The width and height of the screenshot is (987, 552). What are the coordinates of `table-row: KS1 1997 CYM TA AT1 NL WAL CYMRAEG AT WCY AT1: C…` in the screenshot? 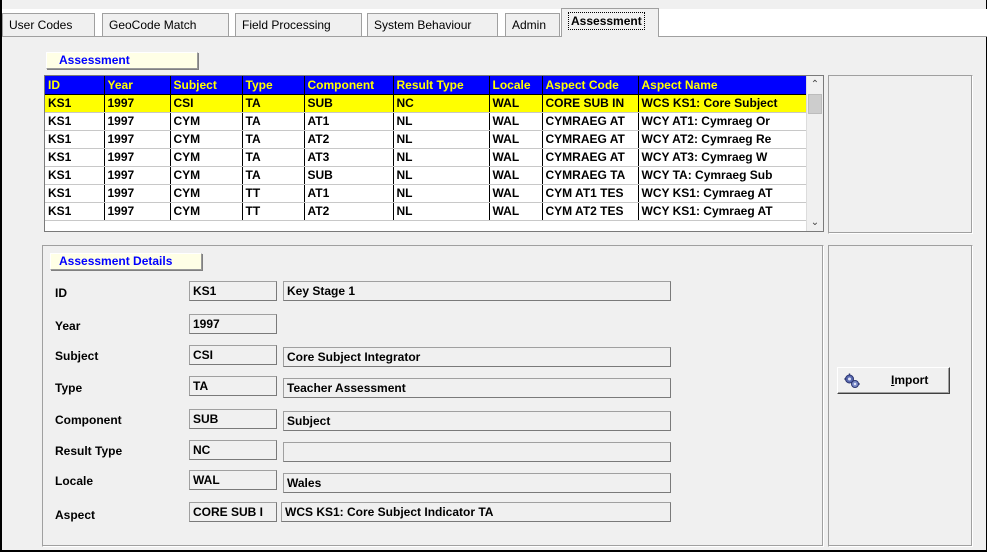 It's located at (427, 121).